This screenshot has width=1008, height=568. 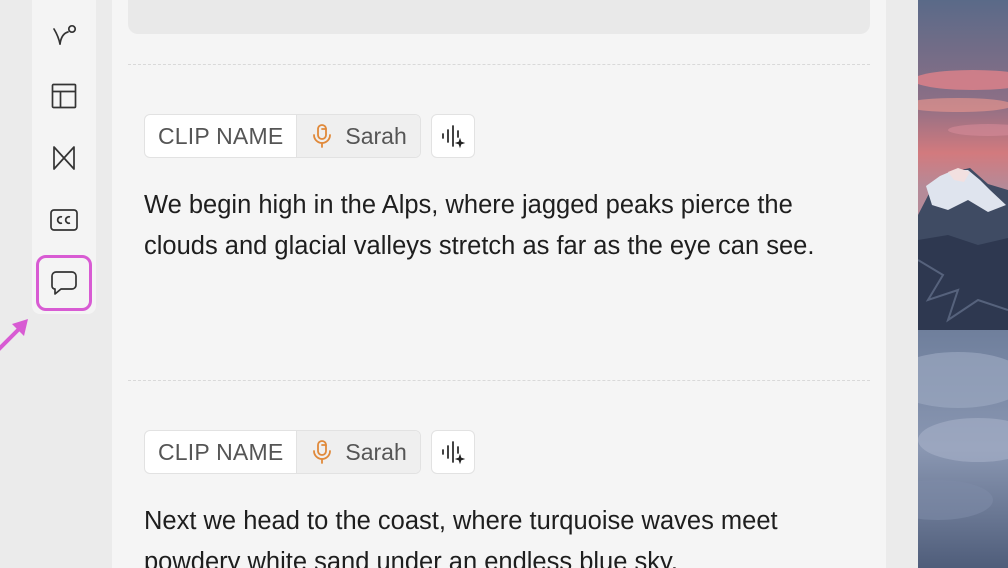 I want to click on tool-rail, so click(x=64, y=157).